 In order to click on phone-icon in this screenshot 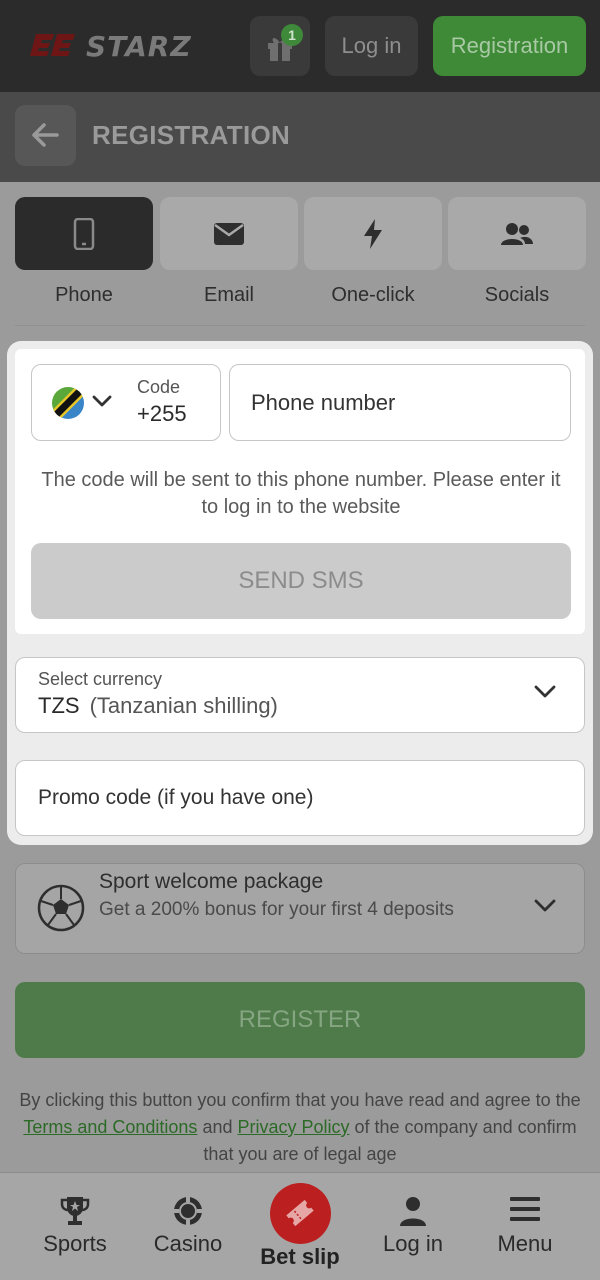, I will do `click(84, 233)`.